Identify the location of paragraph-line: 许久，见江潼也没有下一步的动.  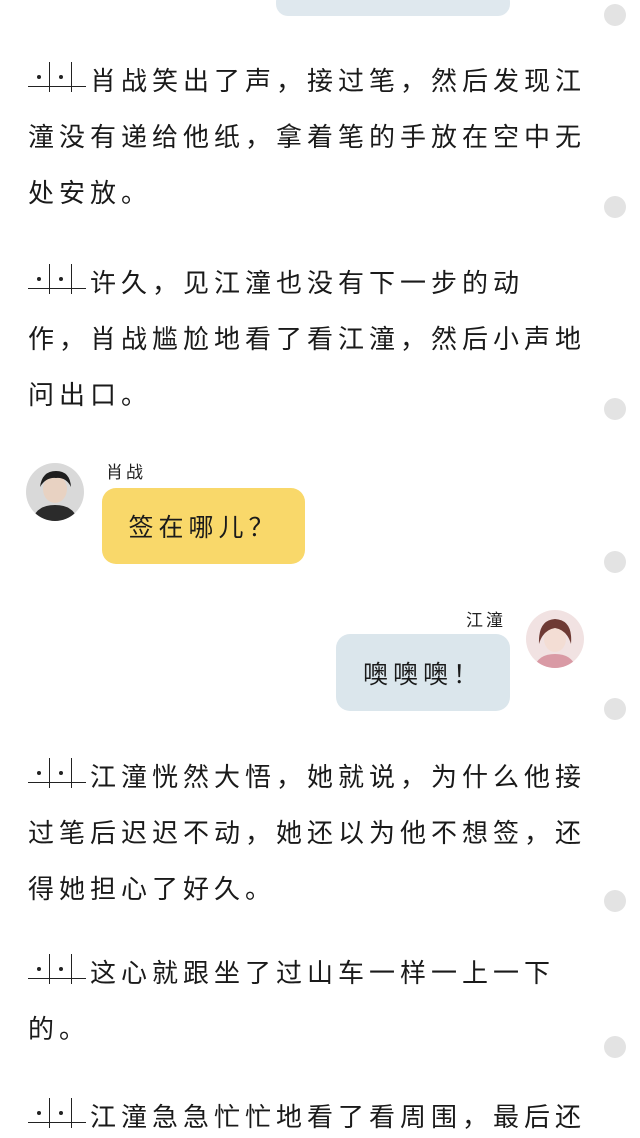
(308, 284).